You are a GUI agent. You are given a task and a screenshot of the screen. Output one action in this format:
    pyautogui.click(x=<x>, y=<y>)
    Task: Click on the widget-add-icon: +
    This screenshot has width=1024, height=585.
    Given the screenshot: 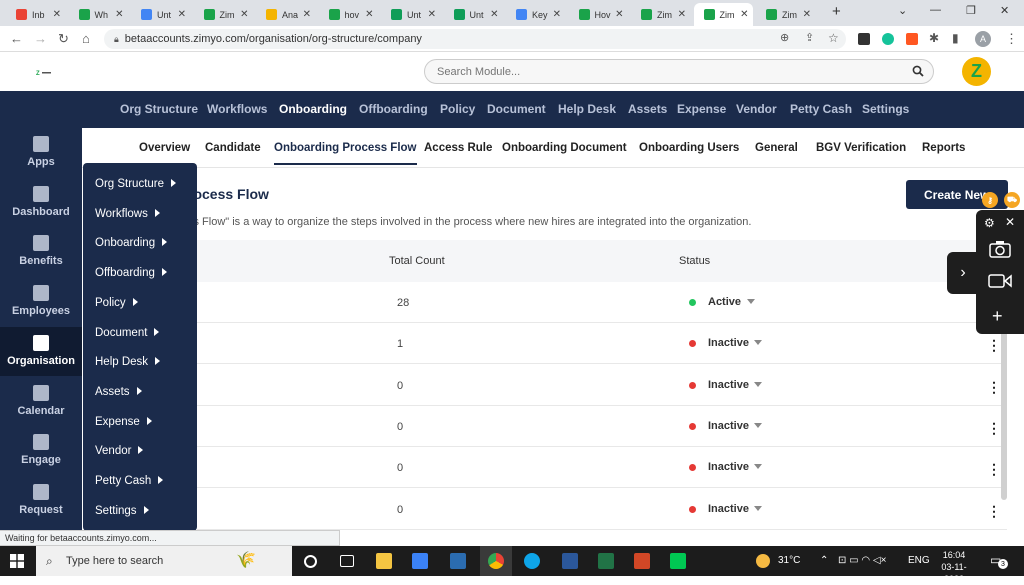 What is the action you would take?
    pyautogui.click(x=997, y=316)
    